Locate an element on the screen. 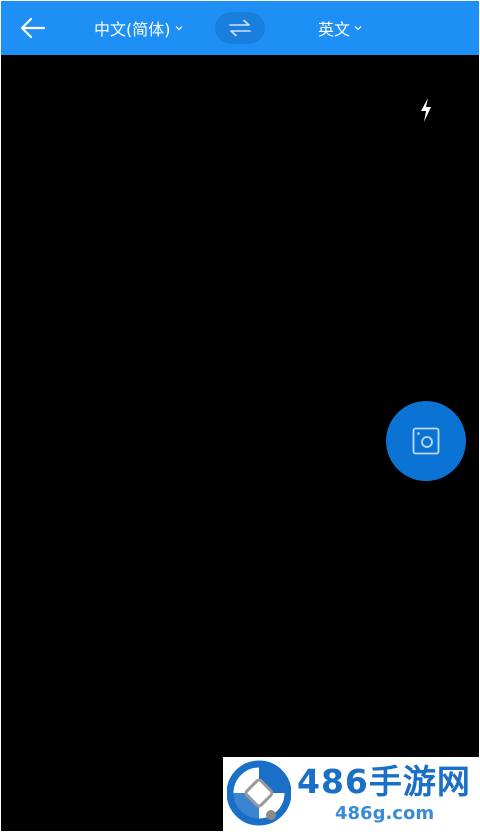 This screenshot has width=480, height=832. source-language-label: 中文(简体) is located at coordinates (132, 29).